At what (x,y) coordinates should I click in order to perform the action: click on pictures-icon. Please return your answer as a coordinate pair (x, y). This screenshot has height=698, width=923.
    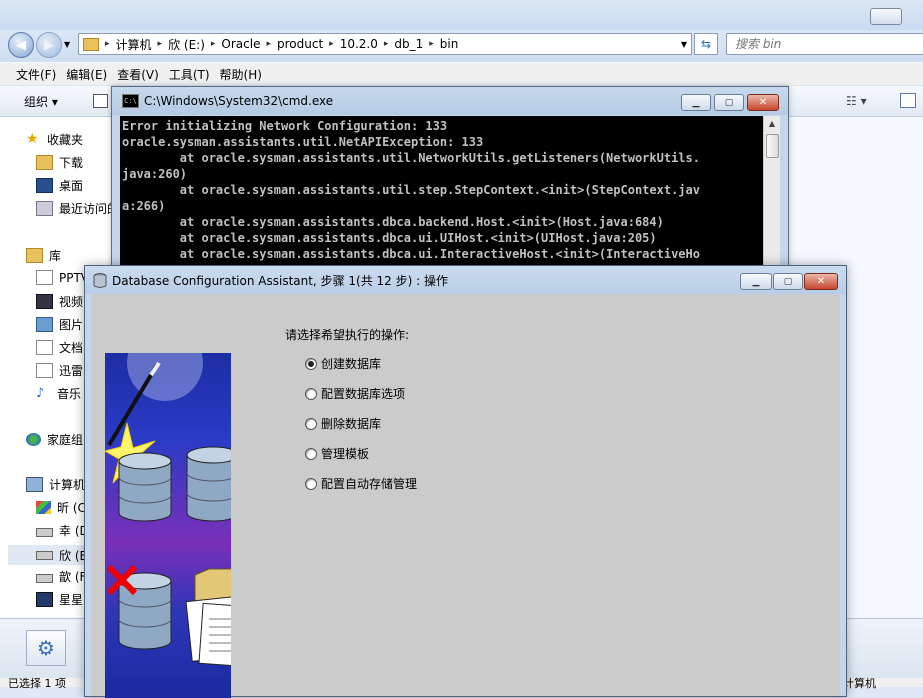
    Looking at the image, I should click on (44, 324).